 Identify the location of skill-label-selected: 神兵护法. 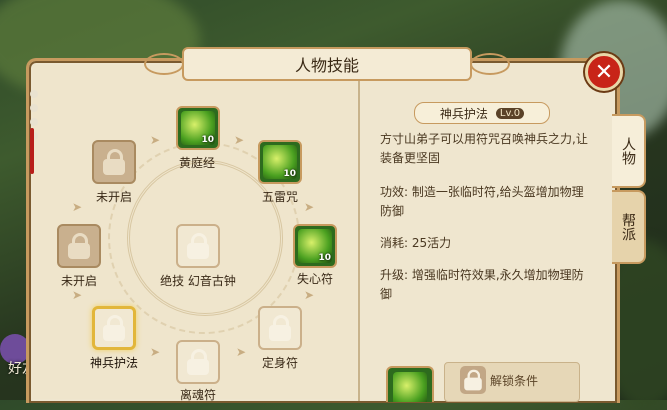
(113, 363).